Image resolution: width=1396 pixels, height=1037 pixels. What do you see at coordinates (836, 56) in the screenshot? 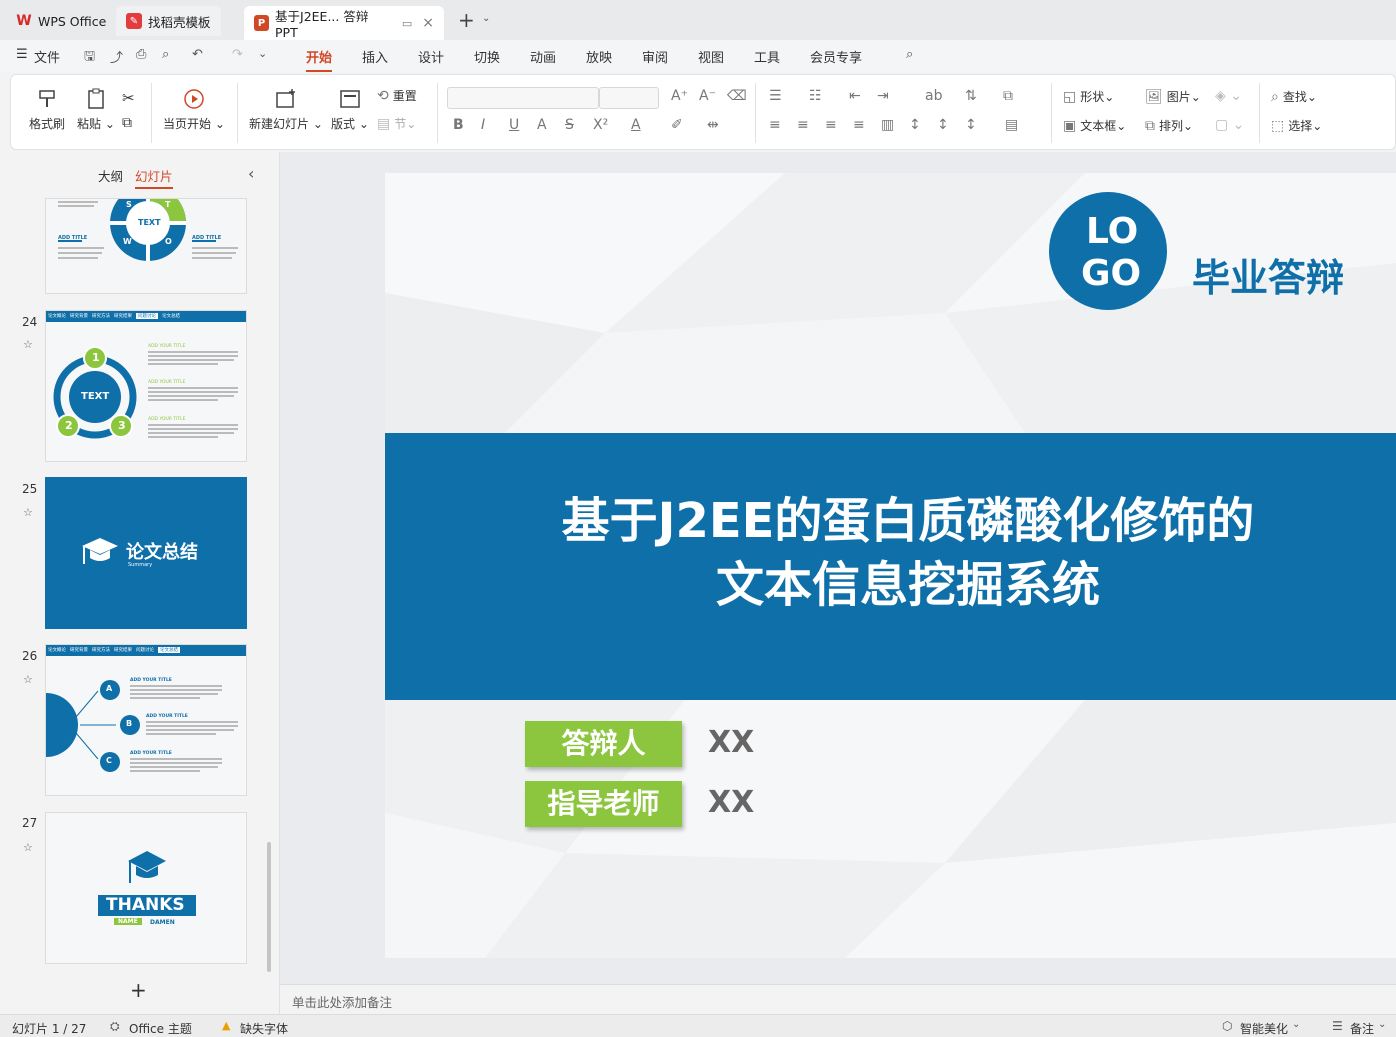
I see `menu-member: 会员专享` at bounding box center [836, 56].